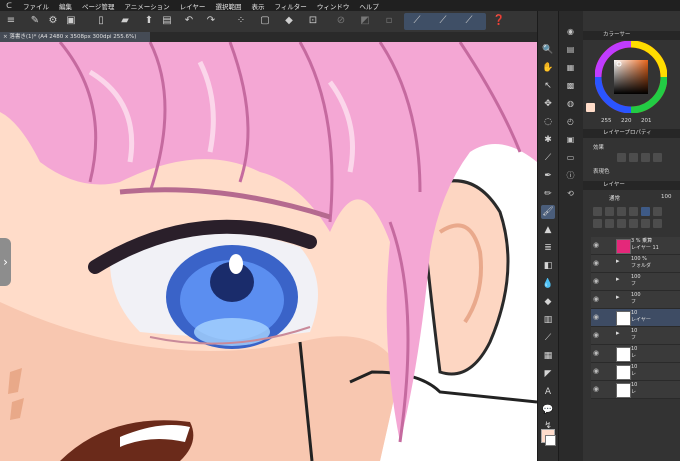 This screenshot has height=461, width=680. What do you see at coordinates (635, 336) in the screenshot?
I see `layer-row: ◉ ▸ 10 フ` at bounding box center [635, 336].